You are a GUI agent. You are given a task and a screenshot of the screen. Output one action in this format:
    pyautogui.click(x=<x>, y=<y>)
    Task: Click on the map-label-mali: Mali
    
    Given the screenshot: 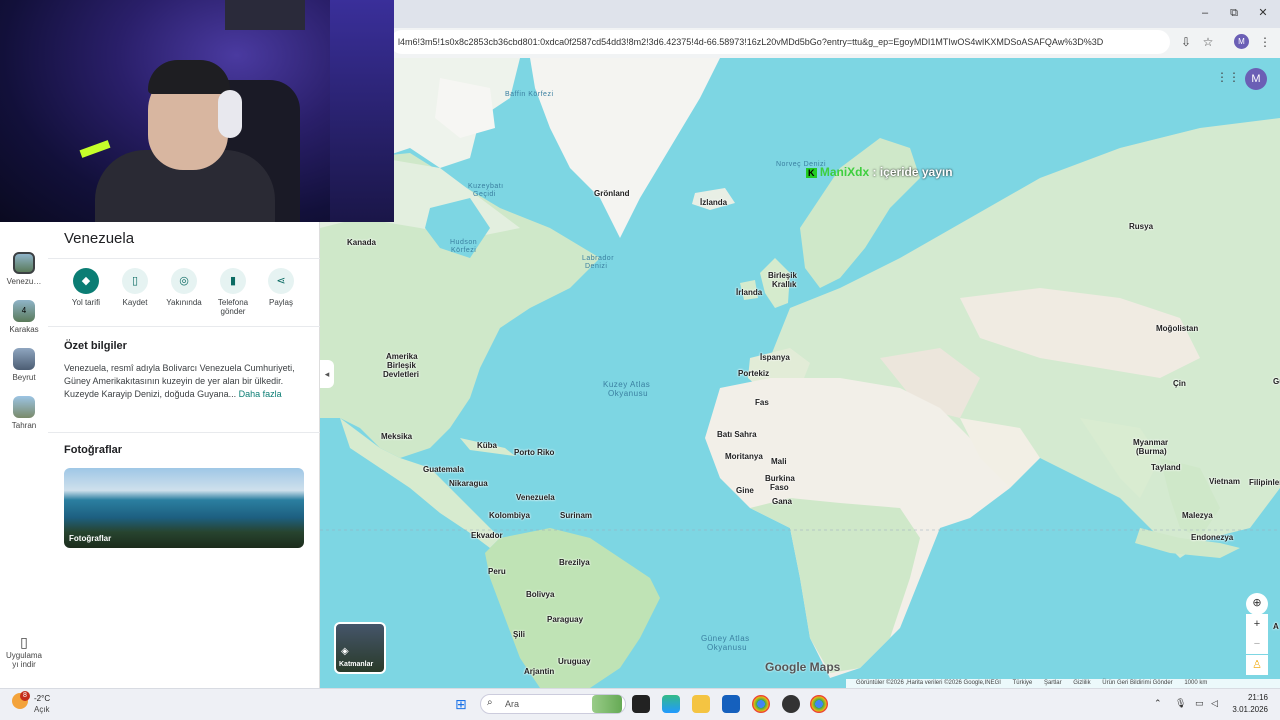 What is the action you would take?
    pyautogui.click(x=779, y=461)
    